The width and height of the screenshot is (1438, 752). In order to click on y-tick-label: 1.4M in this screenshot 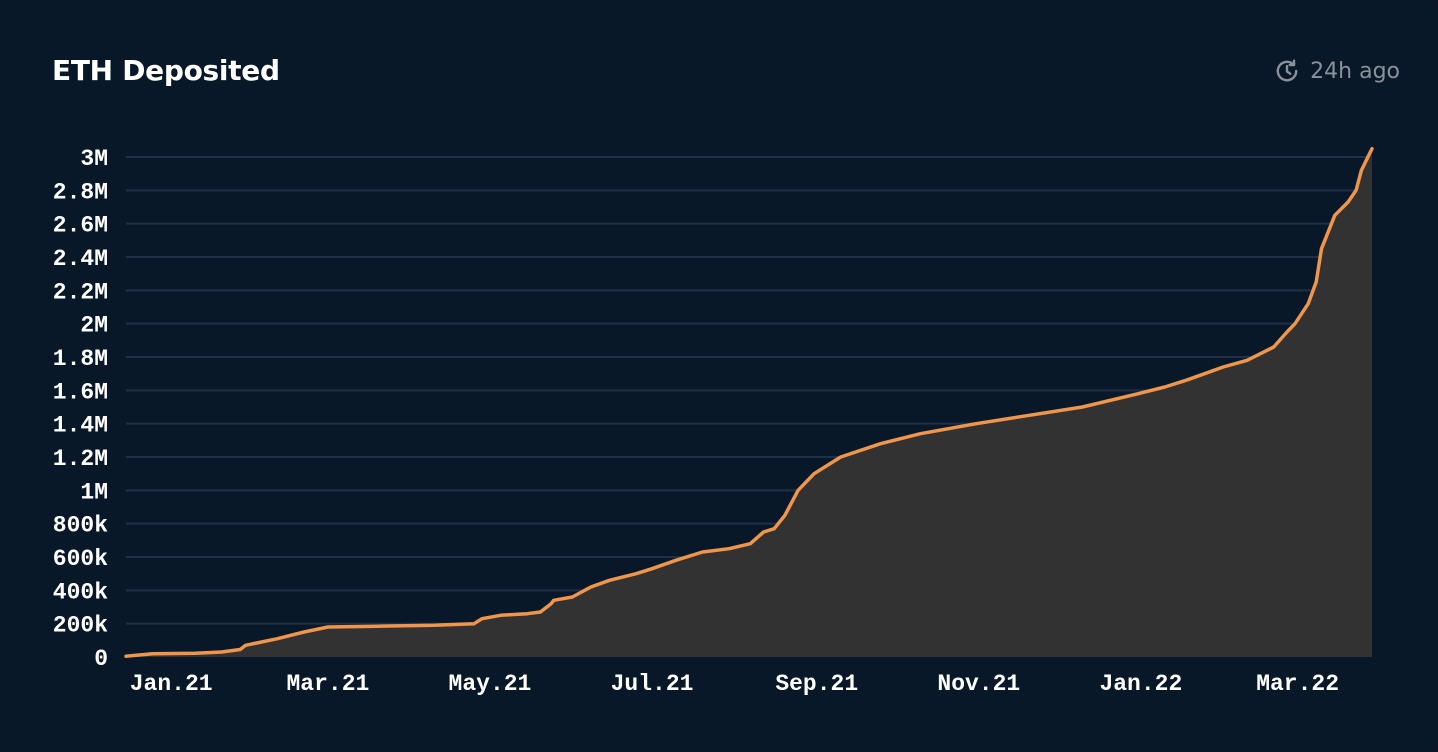, I will do `click(80, 426)`.